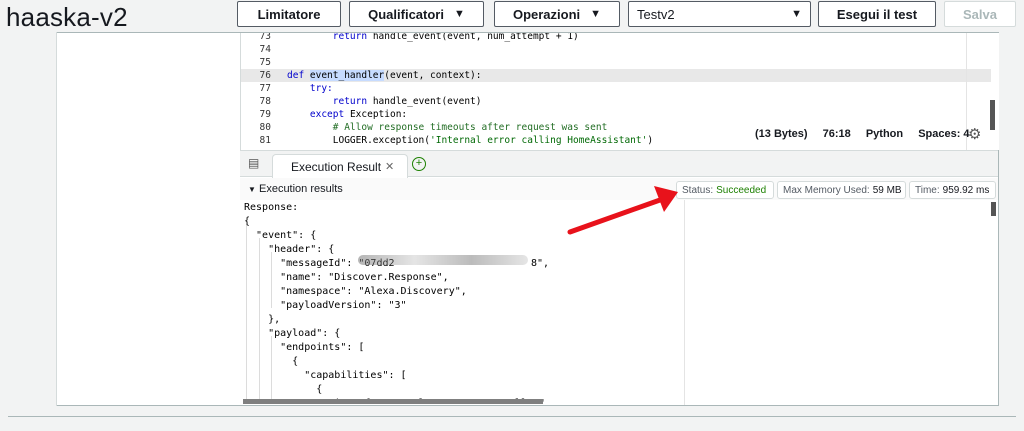 Image resolution: width=1024 pixels, height=431 pixels. I want to click on line-number: 73, so click(265, 37).